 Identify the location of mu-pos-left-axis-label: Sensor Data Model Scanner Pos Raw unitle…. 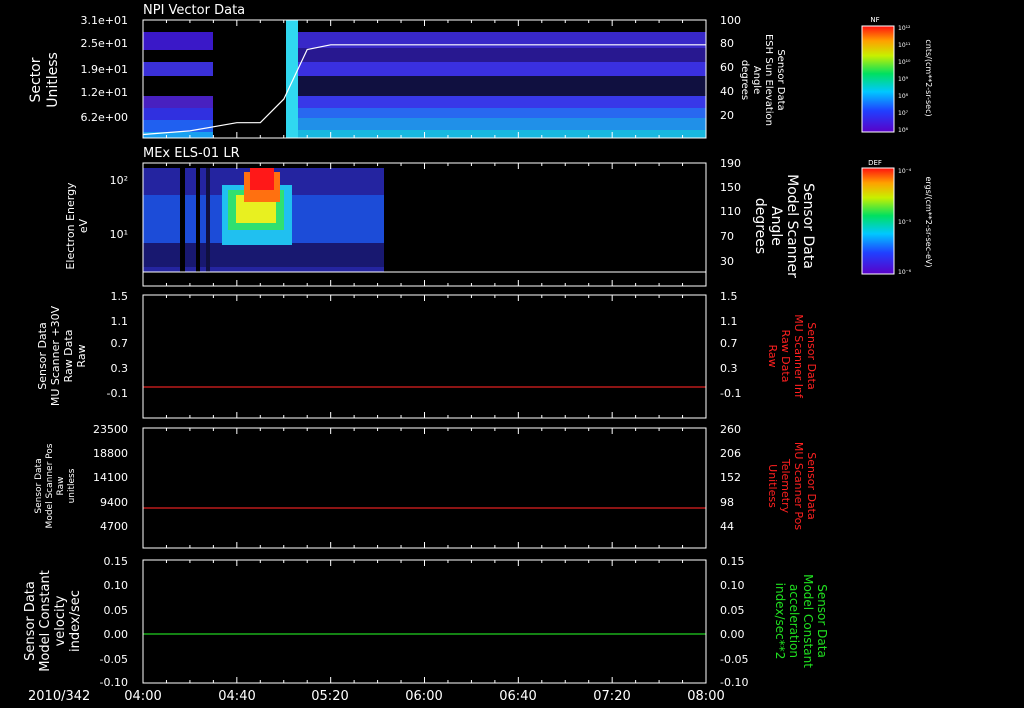
(55, 485).